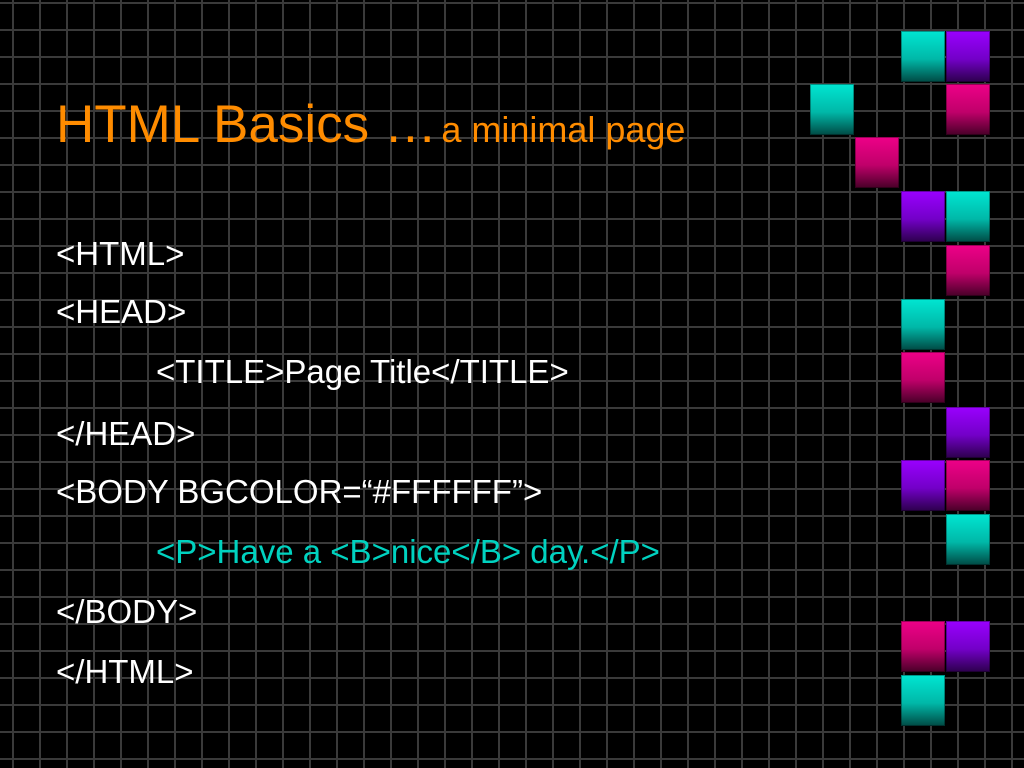 The width and height of the screenshot is (1024, 768). Describe the element at coordinates (120, 253) in the screenshot. I see `code-line-html-open: <HTML>` at that location.